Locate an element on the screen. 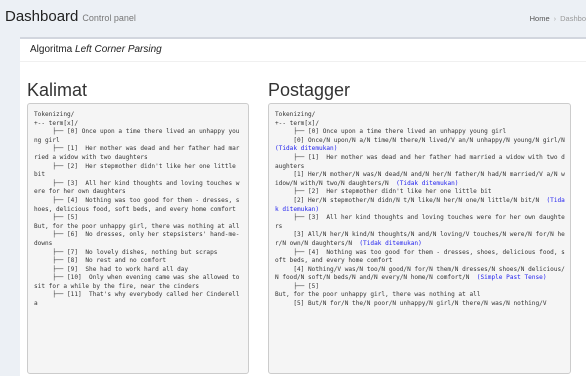  page-subtitle: Control panel is located at coordinates (109, 18).